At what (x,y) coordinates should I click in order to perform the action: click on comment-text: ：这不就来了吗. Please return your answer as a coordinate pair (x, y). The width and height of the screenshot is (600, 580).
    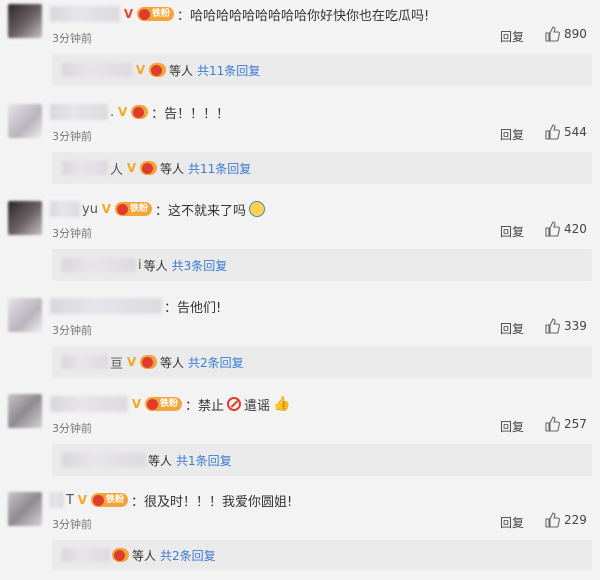
    Looking at the image, I should click on (200, 211).